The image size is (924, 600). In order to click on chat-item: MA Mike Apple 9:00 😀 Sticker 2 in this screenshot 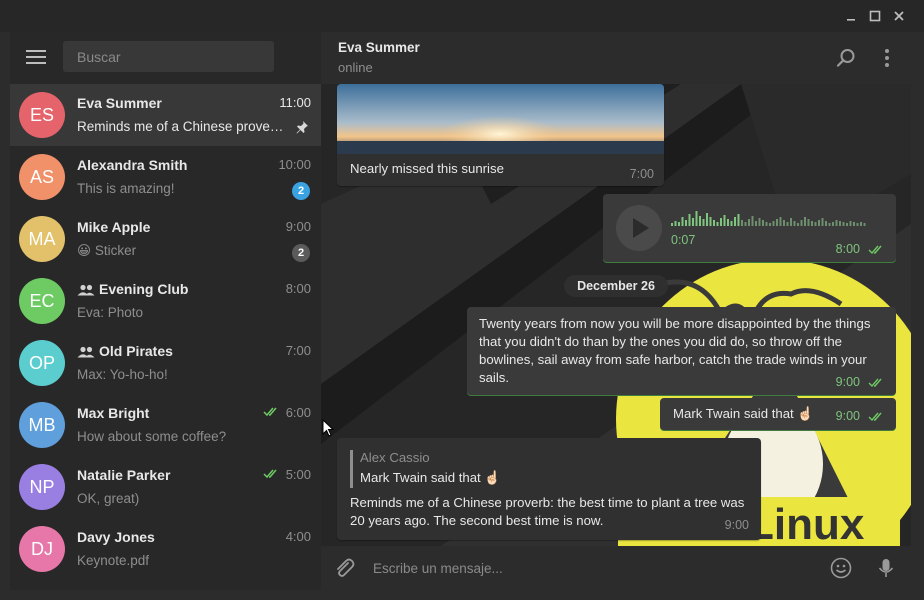, I will do `click(165, 239)`.